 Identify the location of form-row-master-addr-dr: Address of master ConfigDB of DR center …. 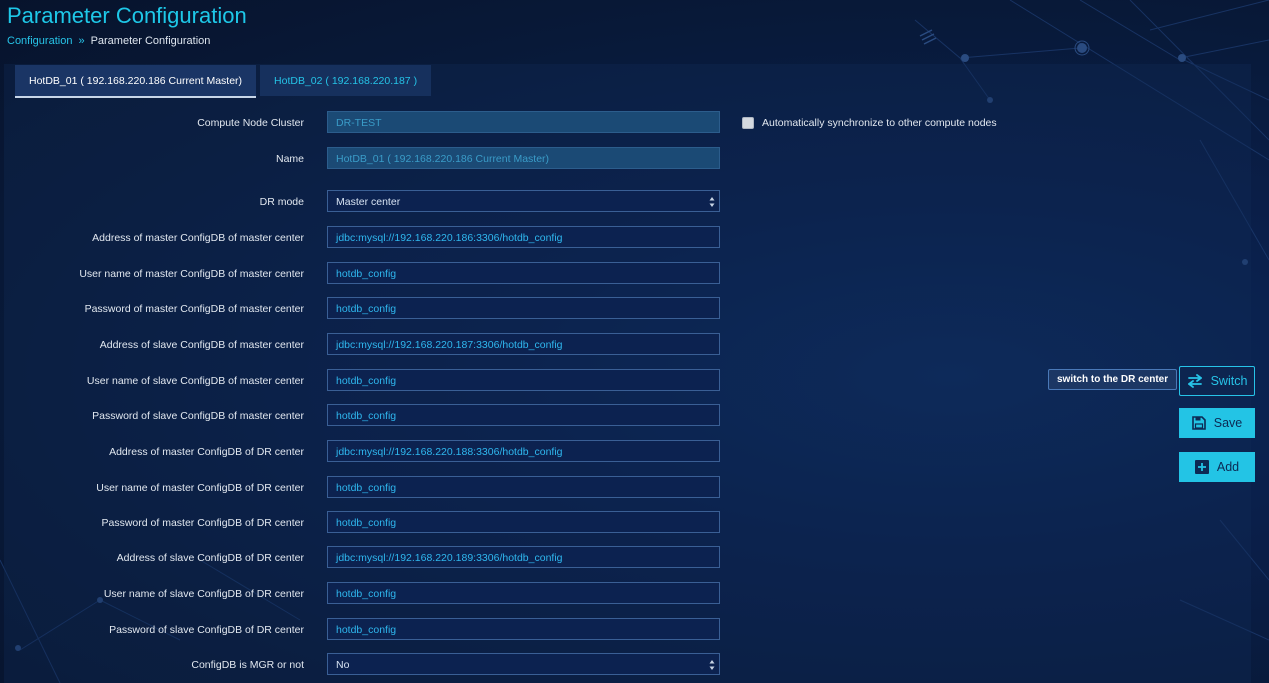
(360, 452).